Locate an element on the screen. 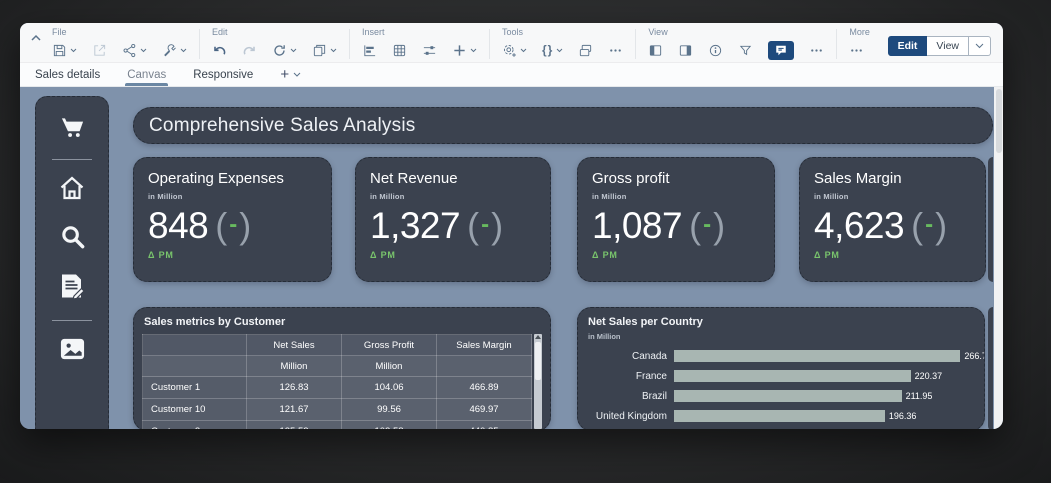 The height and width of the screenshot is (483, 1051). data-cell: 466.89 is located at coordinates (484, 387).